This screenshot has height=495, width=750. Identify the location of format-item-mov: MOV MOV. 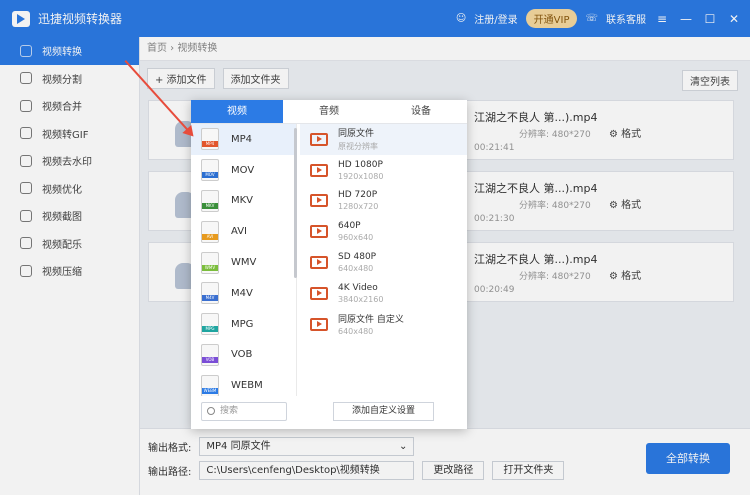
(243, 170).